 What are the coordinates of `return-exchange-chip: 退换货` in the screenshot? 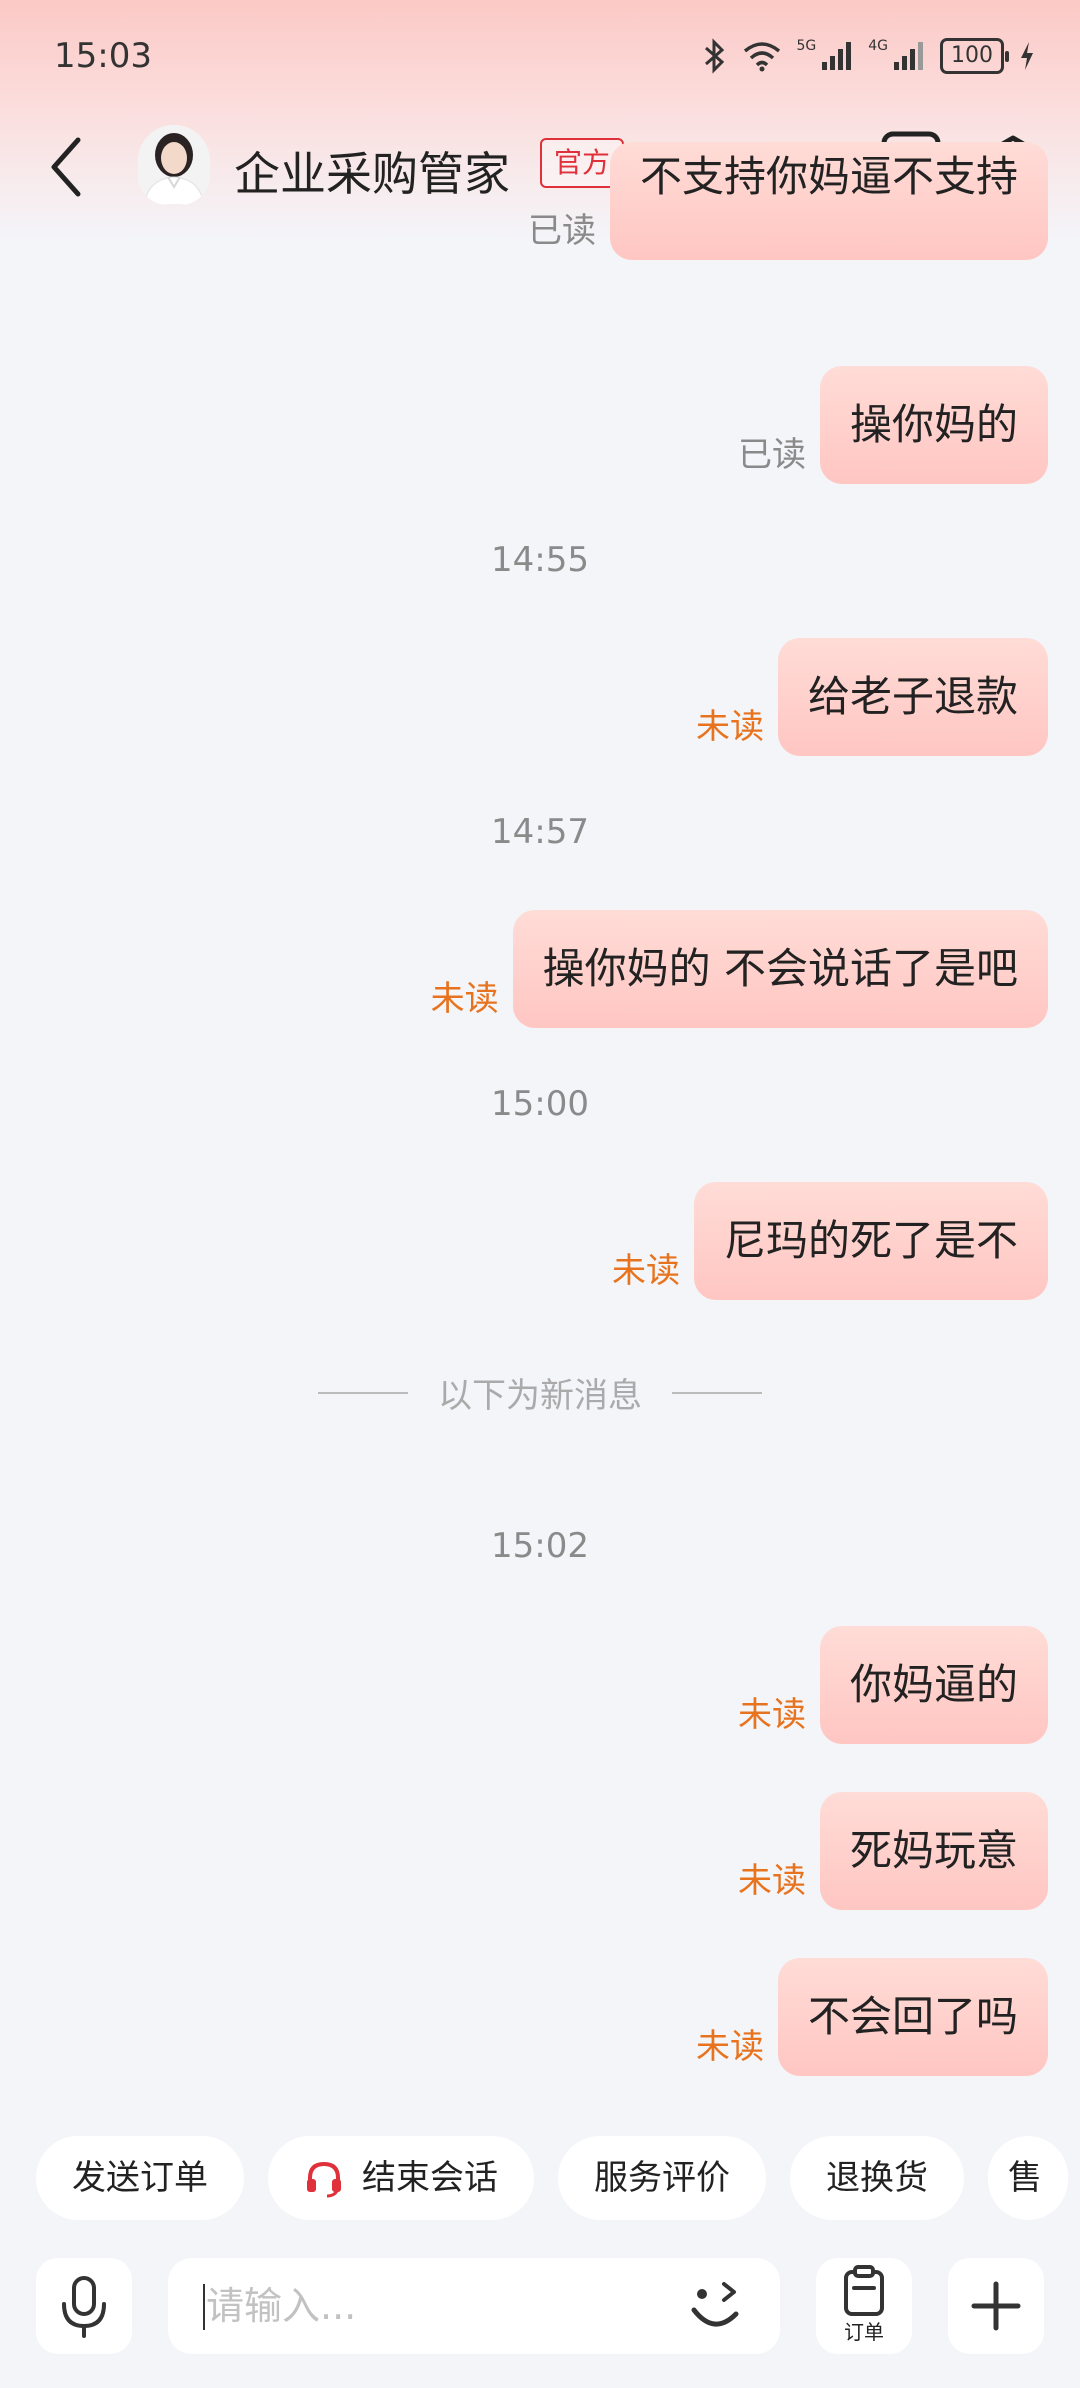 It's located at (877, 2178).